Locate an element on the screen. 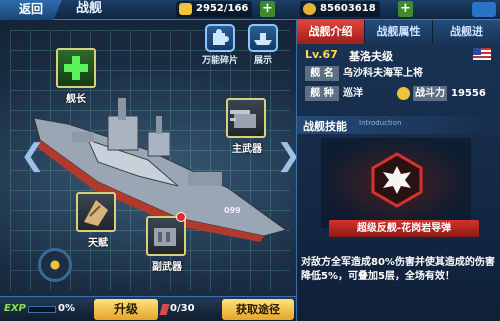  gold-counter: 85603618 is located at coordinates (340, 9).